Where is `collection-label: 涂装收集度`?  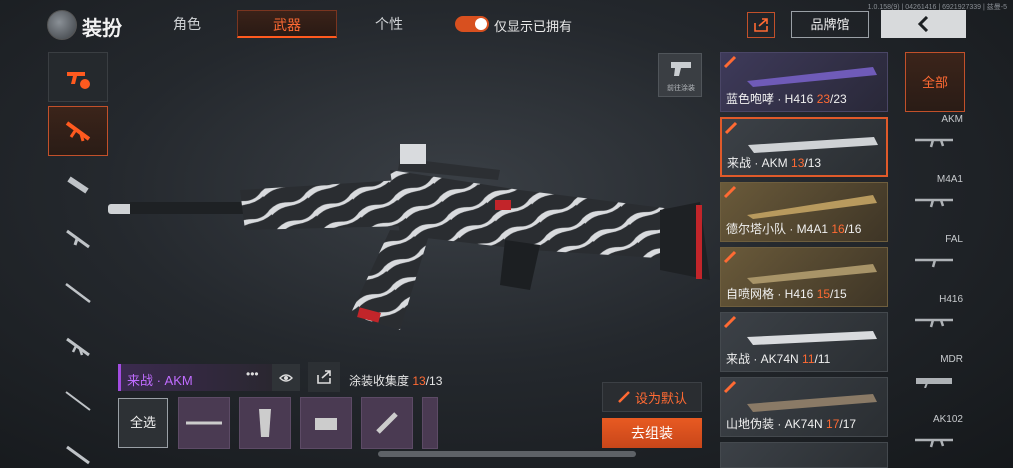
collection-label: 涂装收集度 is located at coordinates (379, 381).